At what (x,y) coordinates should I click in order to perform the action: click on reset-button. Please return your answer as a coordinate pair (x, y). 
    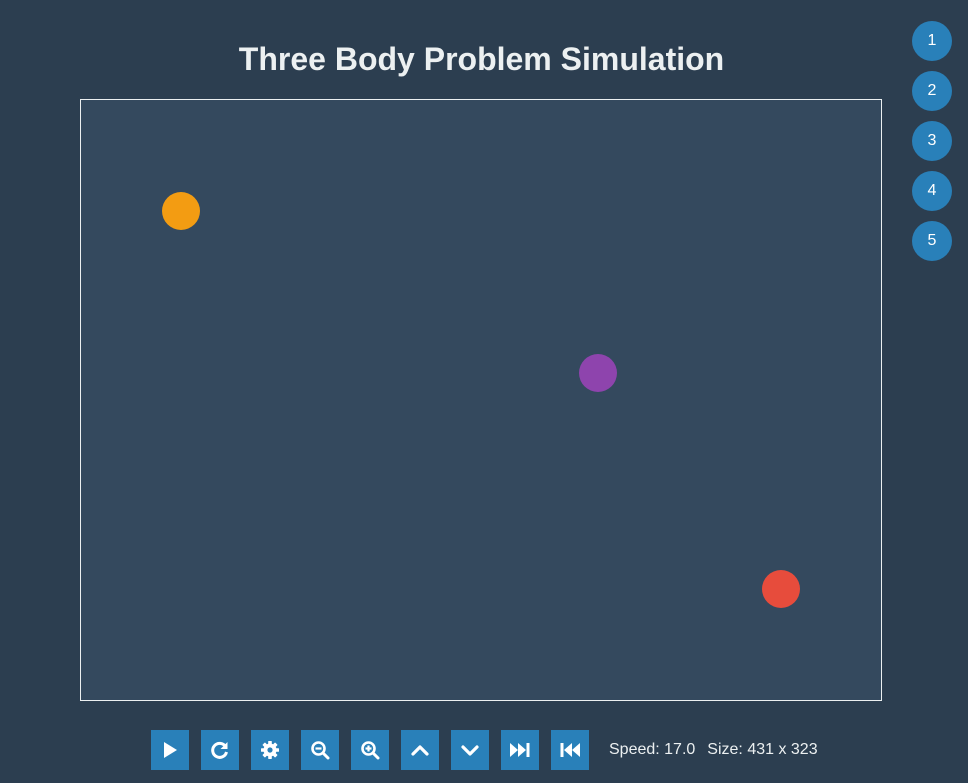
    Looking at the image, I should click on (220, 750).